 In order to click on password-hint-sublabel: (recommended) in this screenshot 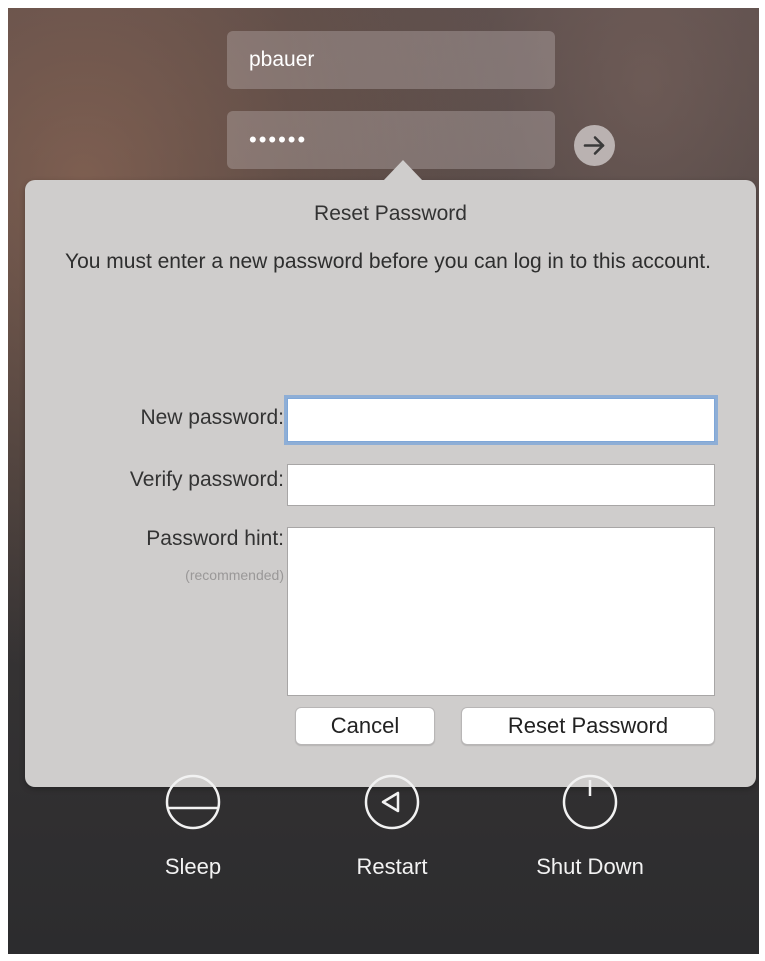, I will do `click(234, 575)`.